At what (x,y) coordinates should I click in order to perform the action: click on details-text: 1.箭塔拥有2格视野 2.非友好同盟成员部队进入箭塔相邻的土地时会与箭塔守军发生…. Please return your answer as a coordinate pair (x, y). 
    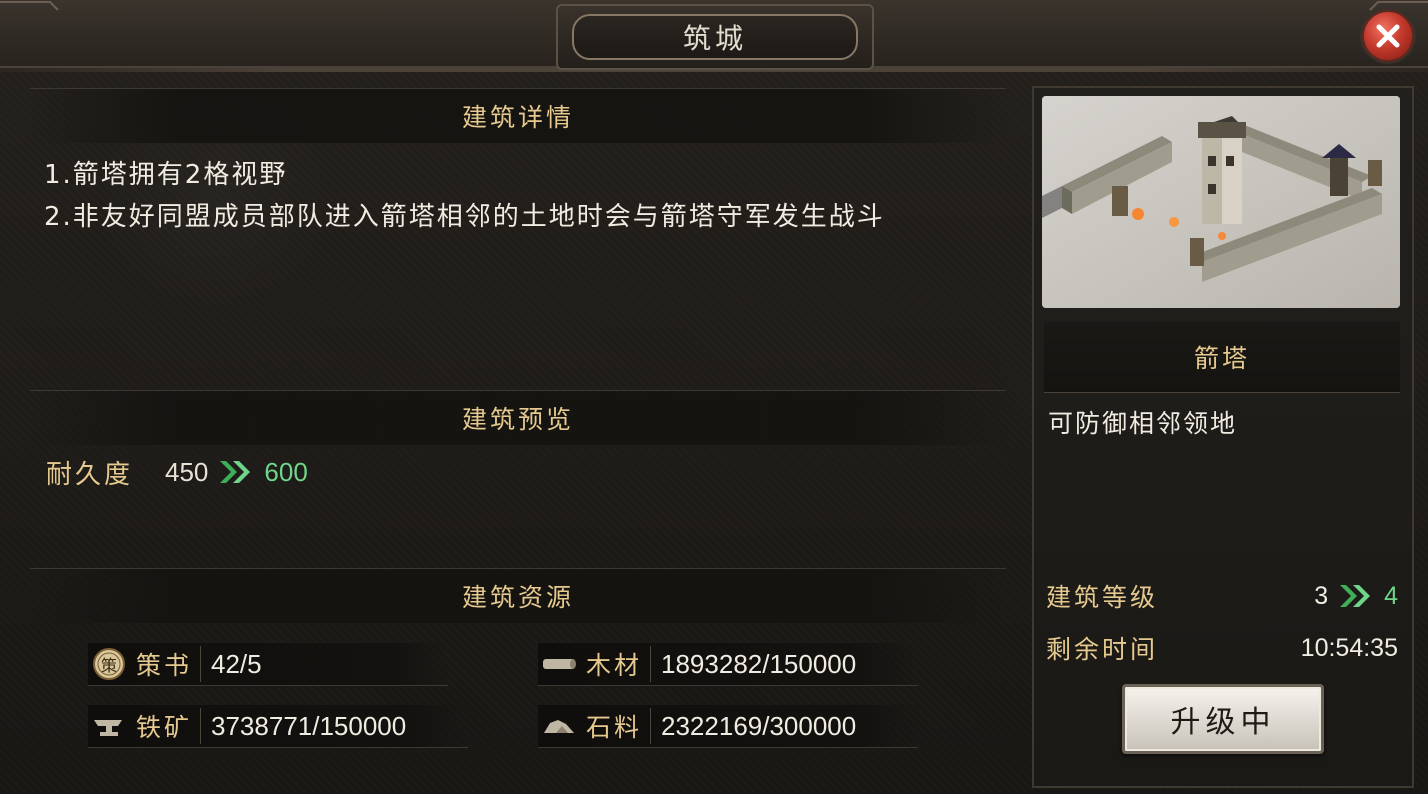
    Looking at the image, I should click on (524, 196).